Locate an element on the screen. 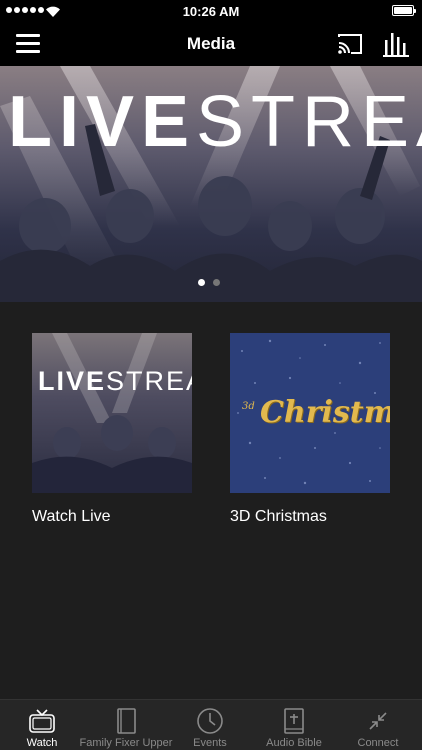  audio-bars-button is located at coordinates (396, 44).